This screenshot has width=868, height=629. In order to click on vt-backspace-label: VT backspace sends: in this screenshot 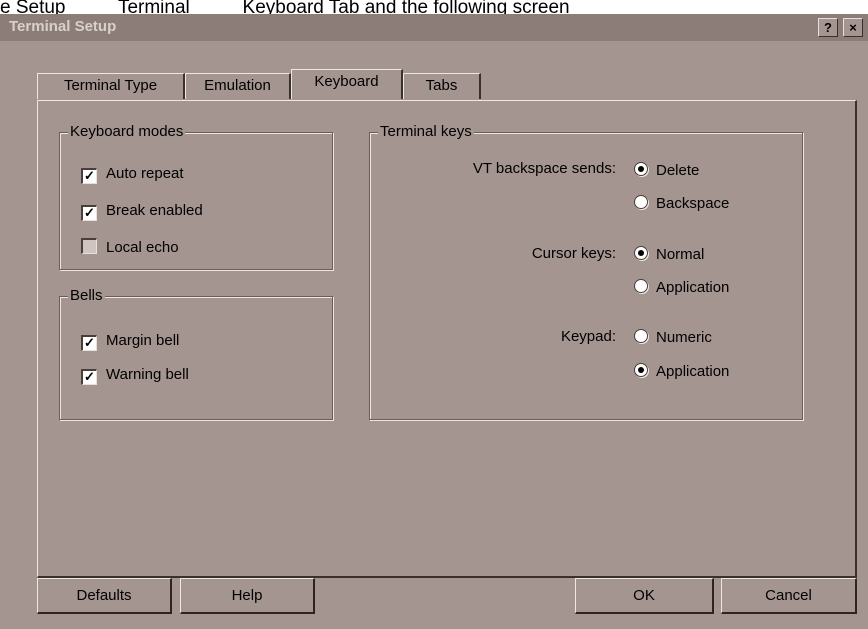, I will do `click(544, 168)`.